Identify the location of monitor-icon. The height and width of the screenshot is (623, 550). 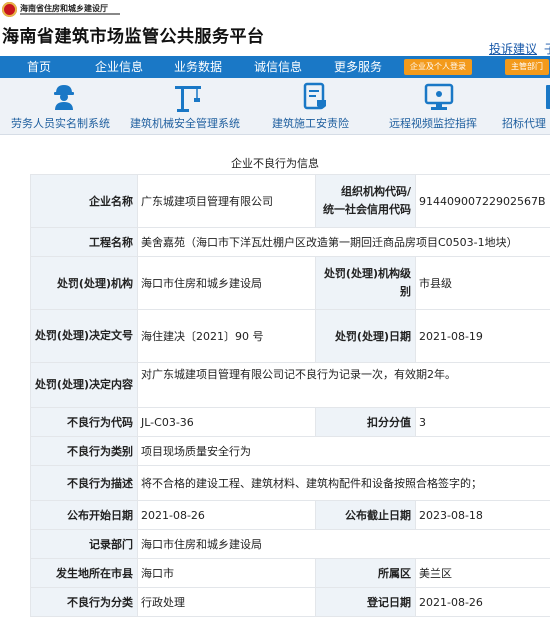
(439, 99).